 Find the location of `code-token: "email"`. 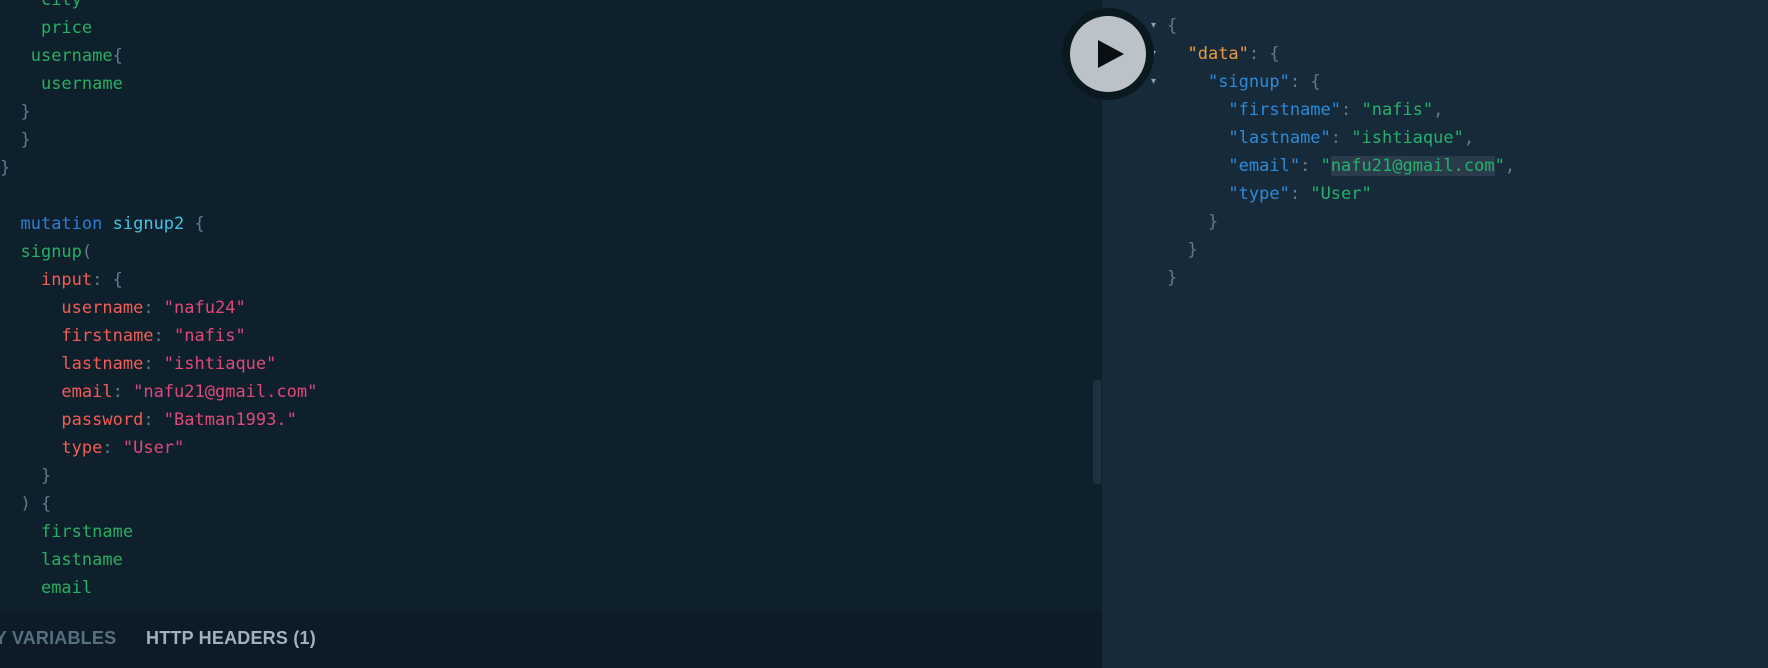

code-token: "email" is located at coordinates (1264, 166).